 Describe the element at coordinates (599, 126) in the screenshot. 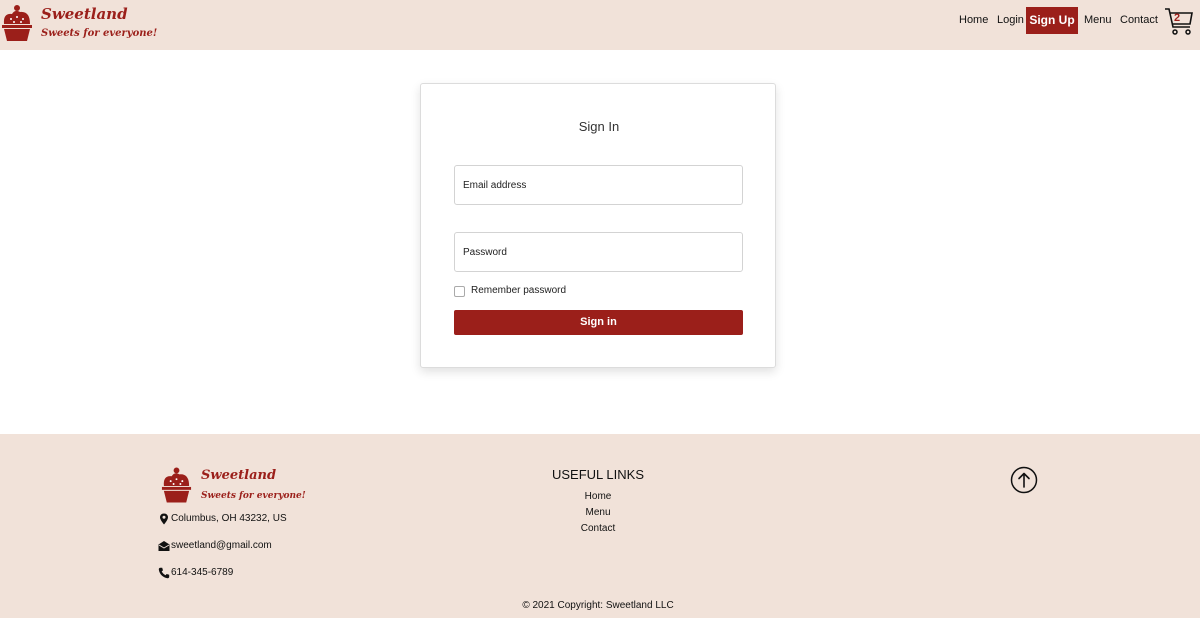

I see `signin-title: Sign In` at that location.